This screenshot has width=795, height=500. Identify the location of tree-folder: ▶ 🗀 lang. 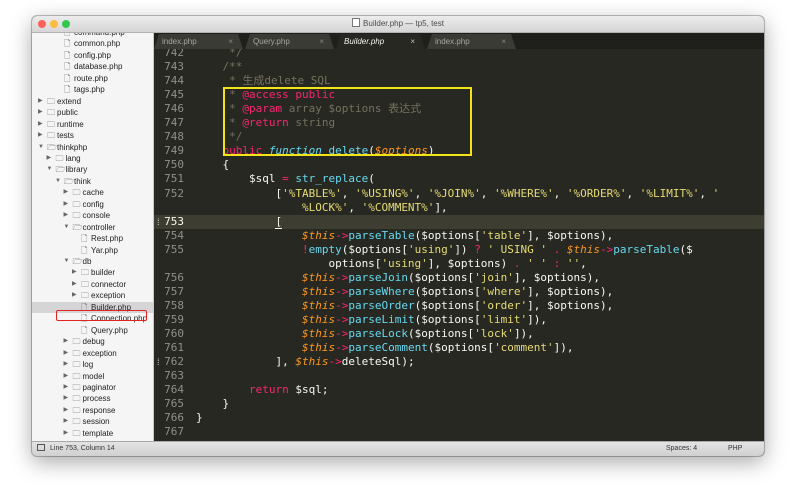
(92, 158).